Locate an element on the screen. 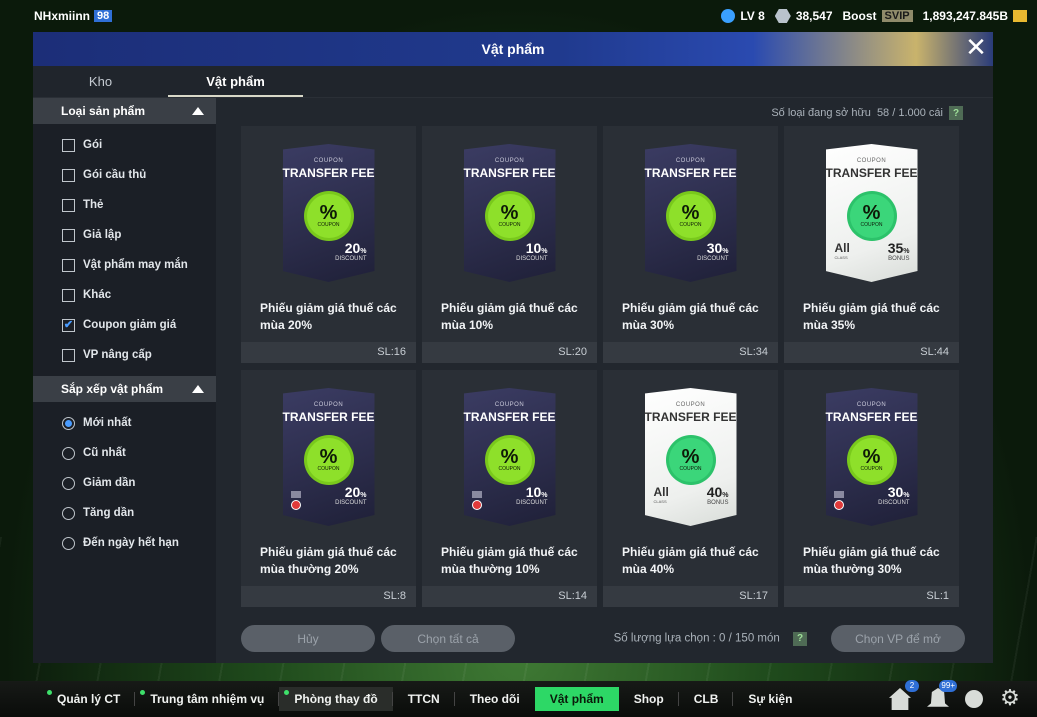 The width and height of the screenshot is (1037, 717). nav-item: TTCN is located at coordinates (424, 699).